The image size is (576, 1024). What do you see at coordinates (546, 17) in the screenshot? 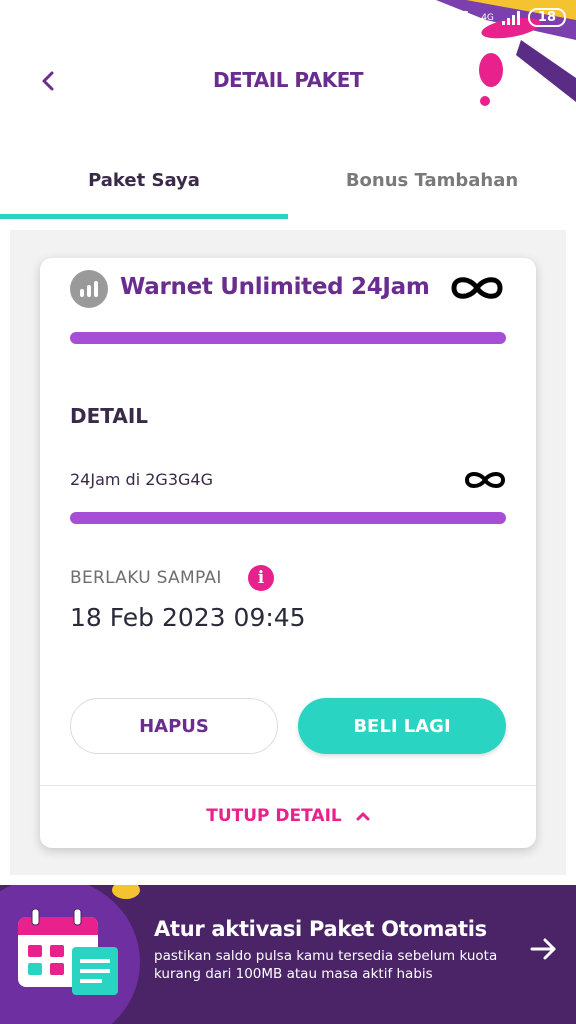
I see `battery-level: 18` at bounding box center [546, 17].